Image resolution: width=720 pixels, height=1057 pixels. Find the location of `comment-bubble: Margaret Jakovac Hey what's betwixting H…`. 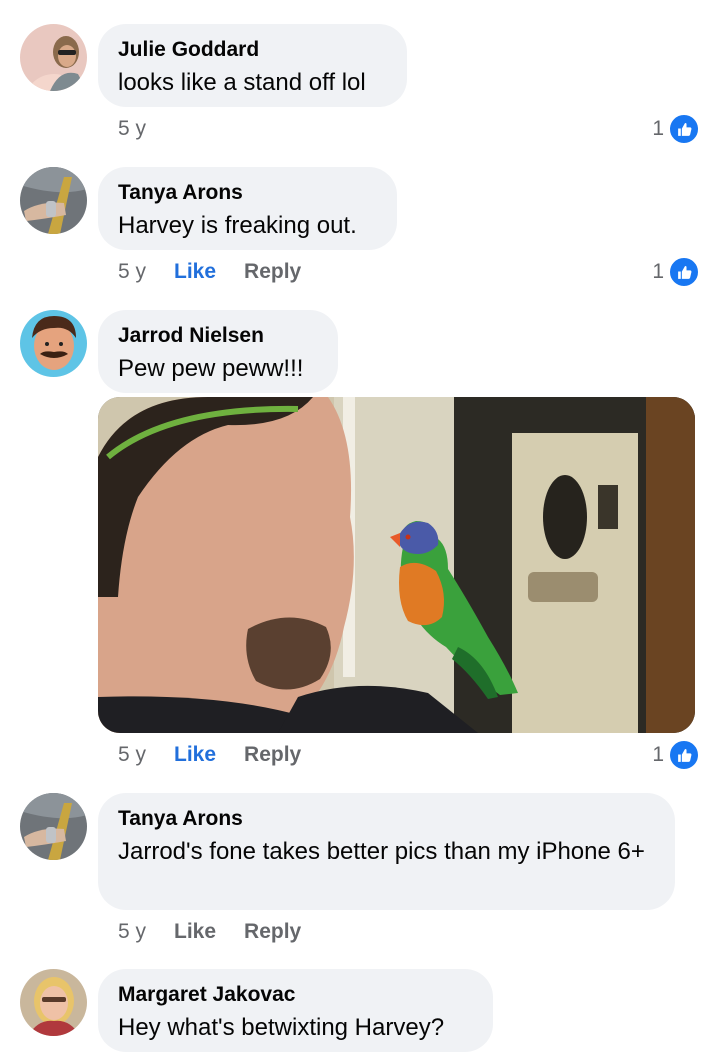

comment-bubble: Margaret Jakovac Hey what's betwixting H… is located at coordinates (295, 1010).